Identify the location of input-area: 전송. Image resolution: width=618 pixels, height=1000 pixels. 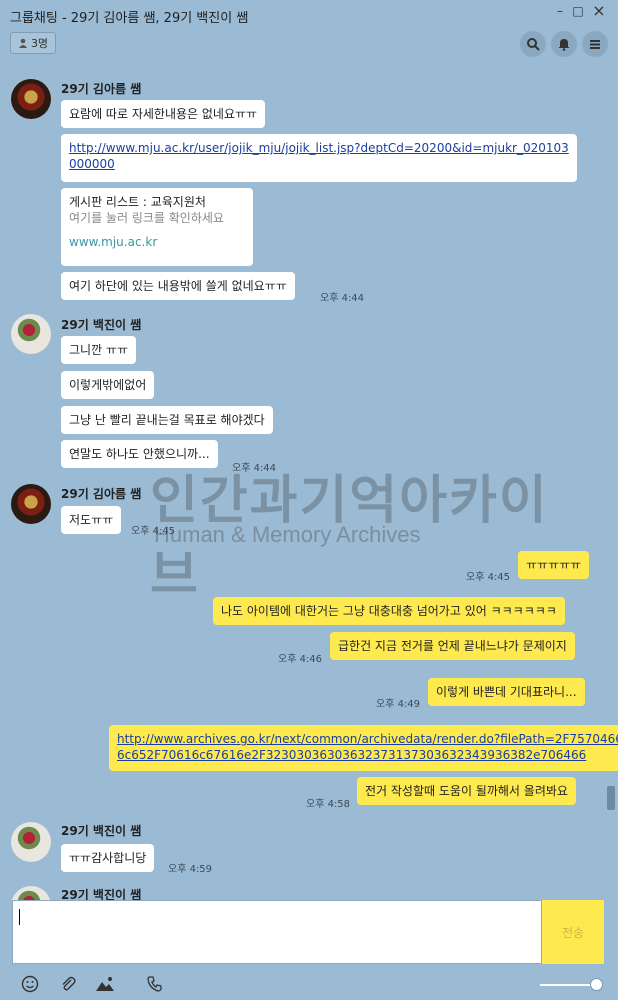
(309, 950).